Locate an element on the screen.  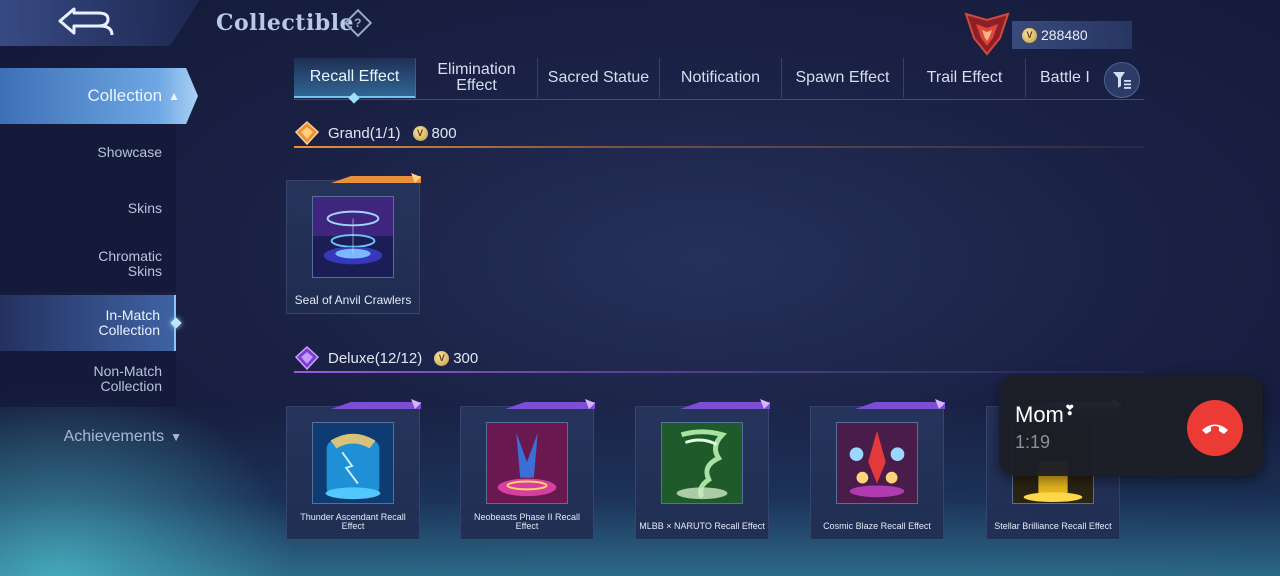
section-grand-header: Grand(1/1) V 800 is located at coordinates (719, 133).